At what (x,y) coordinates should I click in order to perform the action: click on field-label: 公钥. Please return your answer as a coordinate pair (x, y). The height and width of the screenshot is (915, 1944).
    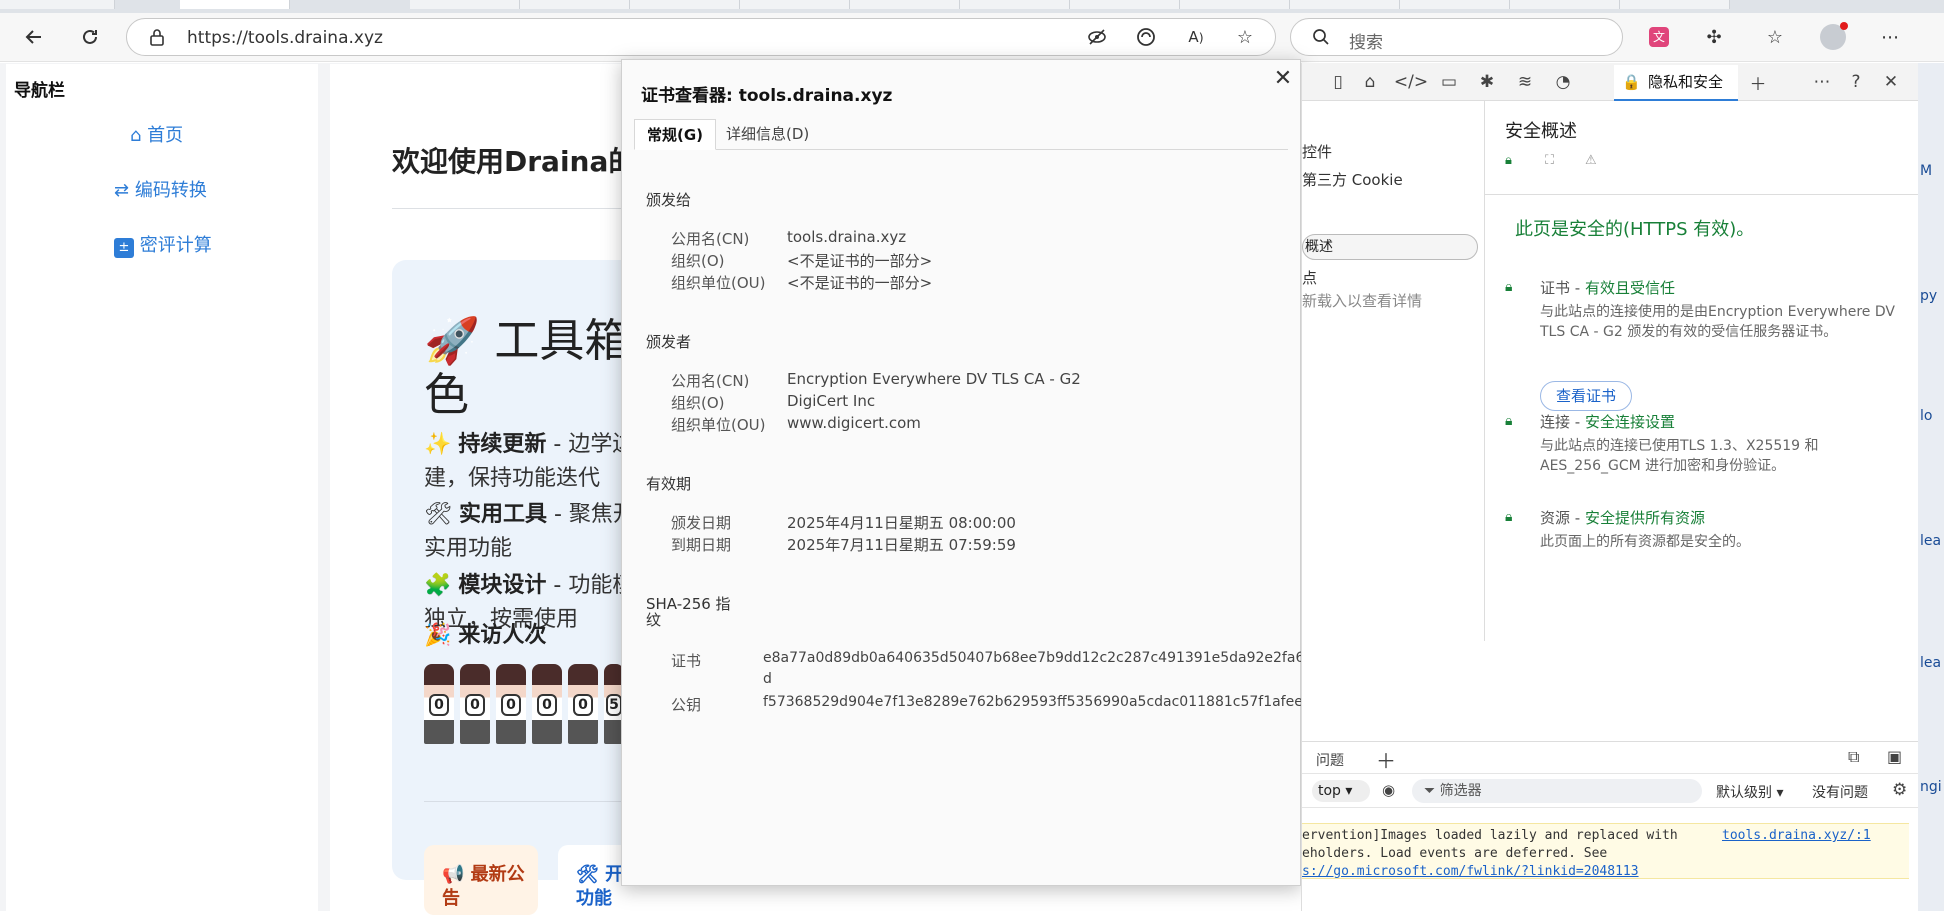
    Looking at the image, I should click on (686, 705).